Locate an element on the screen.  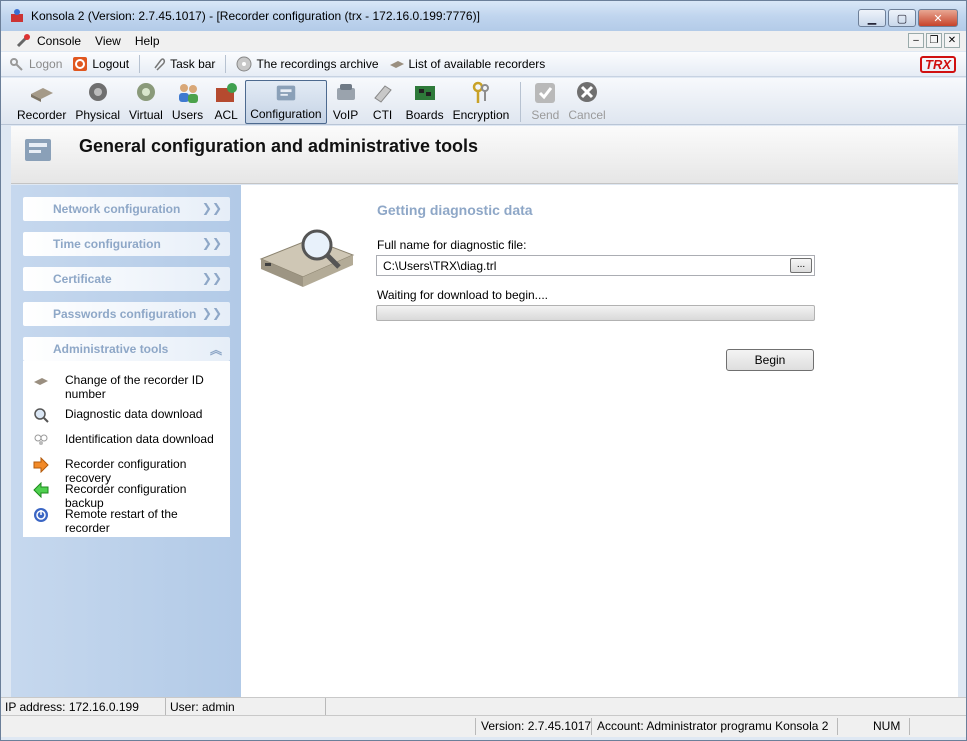
magnifier-icon is located at coordinates (41, 415).